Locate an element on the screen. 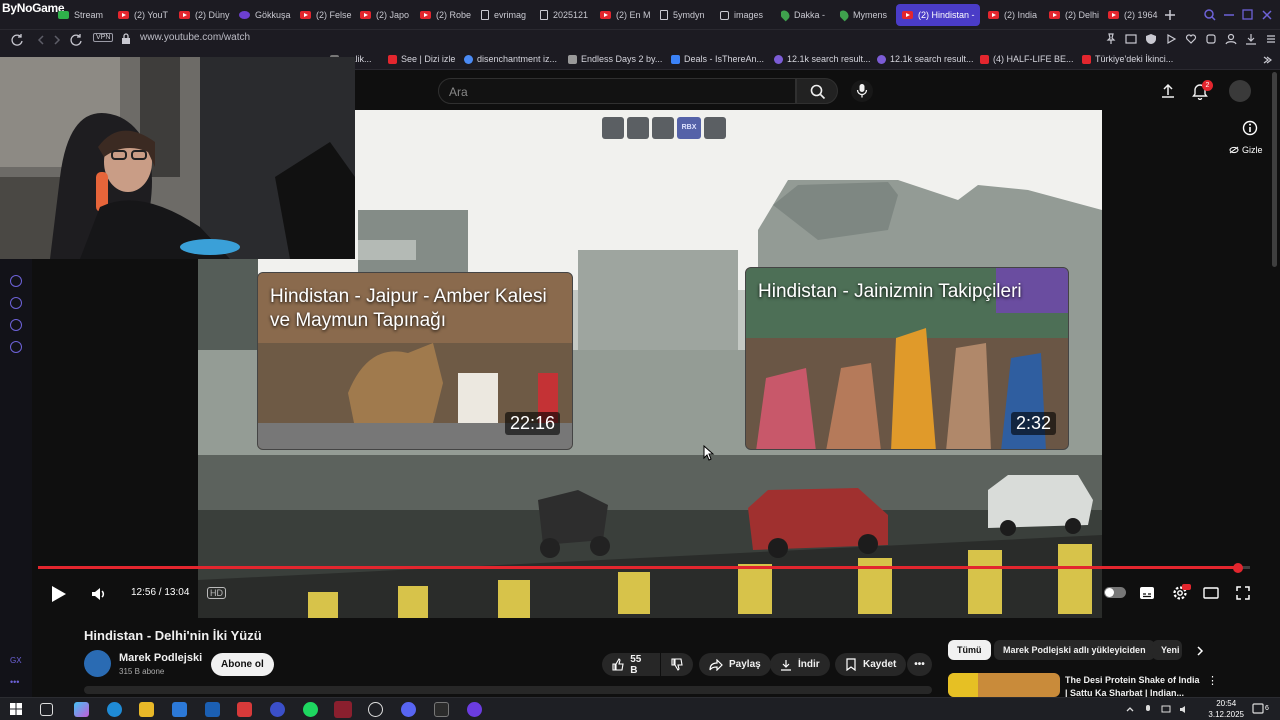 The height and width of the screenshot is (720, 1280). edge-icon is located at coordinates (114, 709).